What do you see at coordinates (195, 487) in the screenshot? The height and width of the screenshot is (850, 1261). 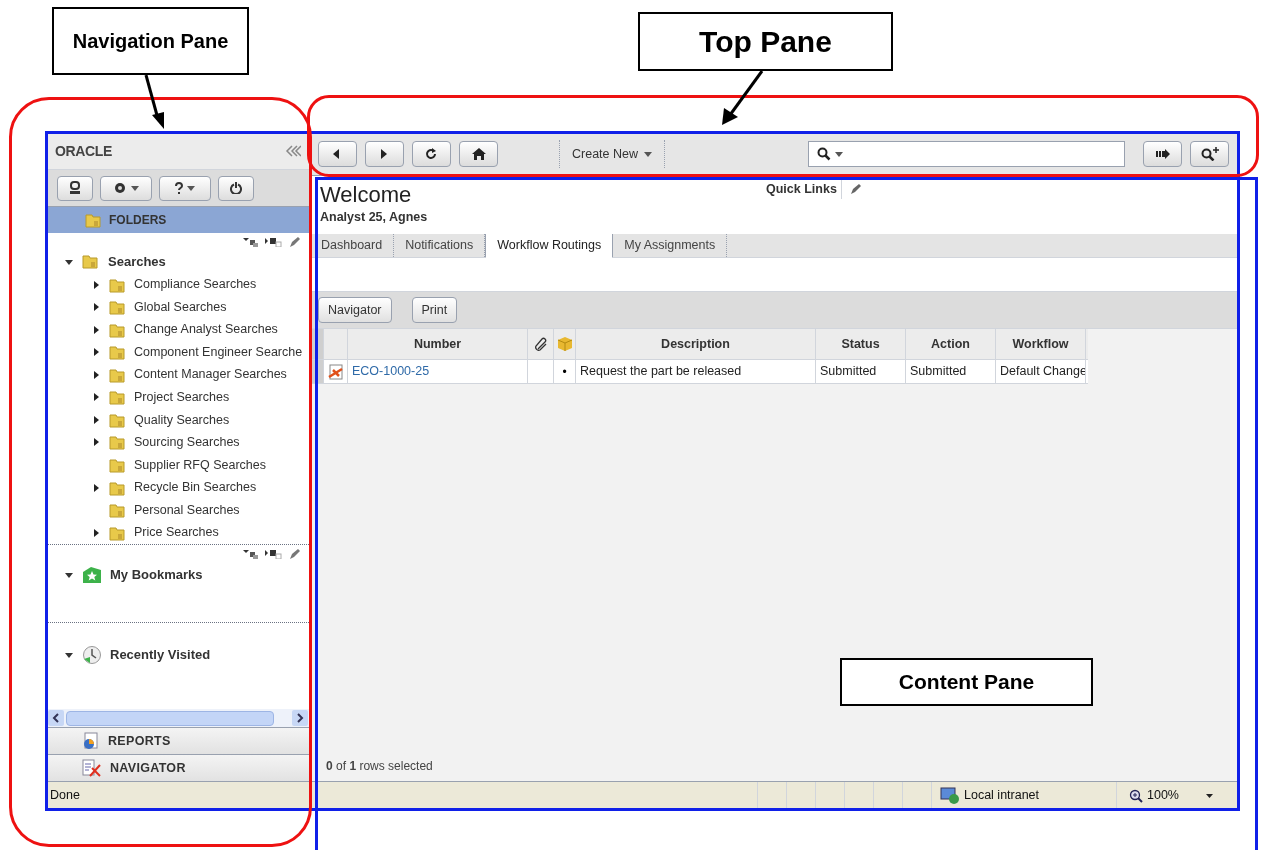 I see `tree-item: Recycle Bin Searches` at bounding box center [195, 487].